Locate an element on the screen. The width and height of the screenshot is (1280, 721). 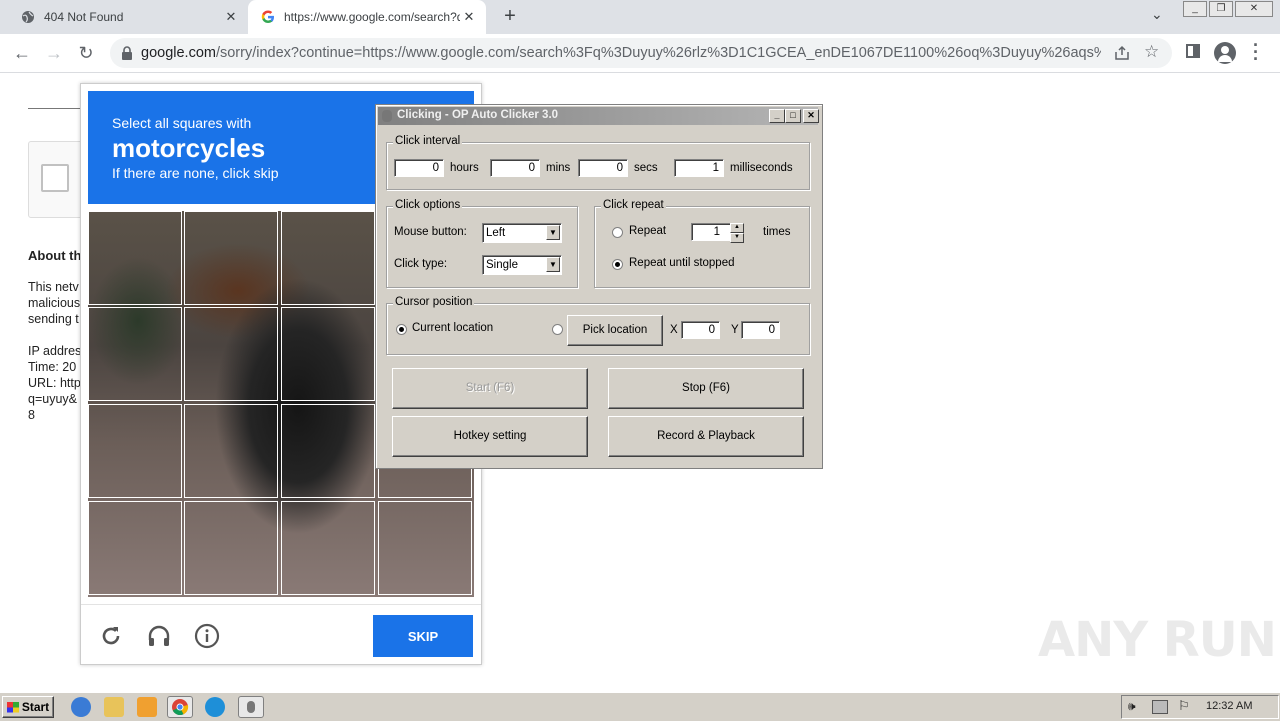
lock-icon is located at coordinates (128, 53).